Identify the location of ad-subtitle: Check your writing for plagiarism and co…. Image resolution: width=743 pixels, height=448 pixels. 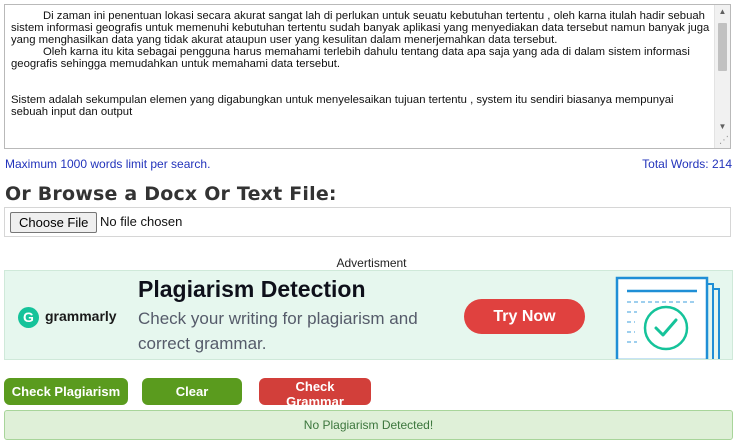
(278, 331).